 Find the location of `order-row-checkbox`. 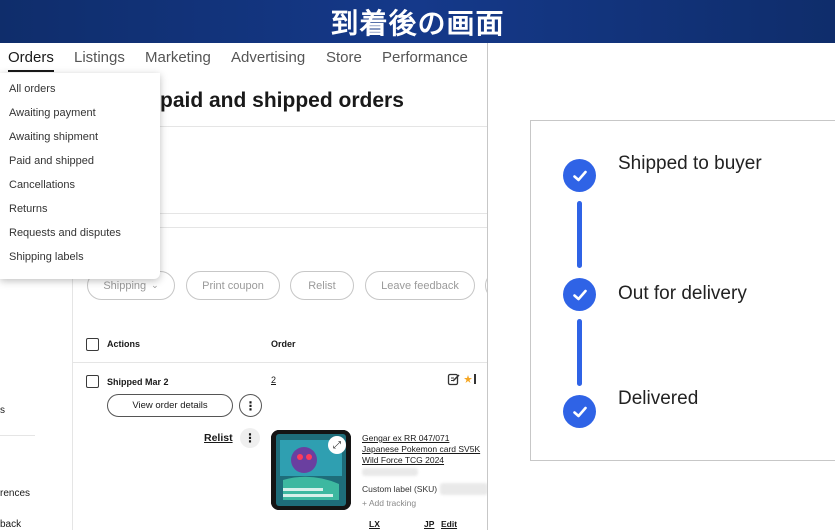

order-row-checkbox is located at coordinates (92, 381).